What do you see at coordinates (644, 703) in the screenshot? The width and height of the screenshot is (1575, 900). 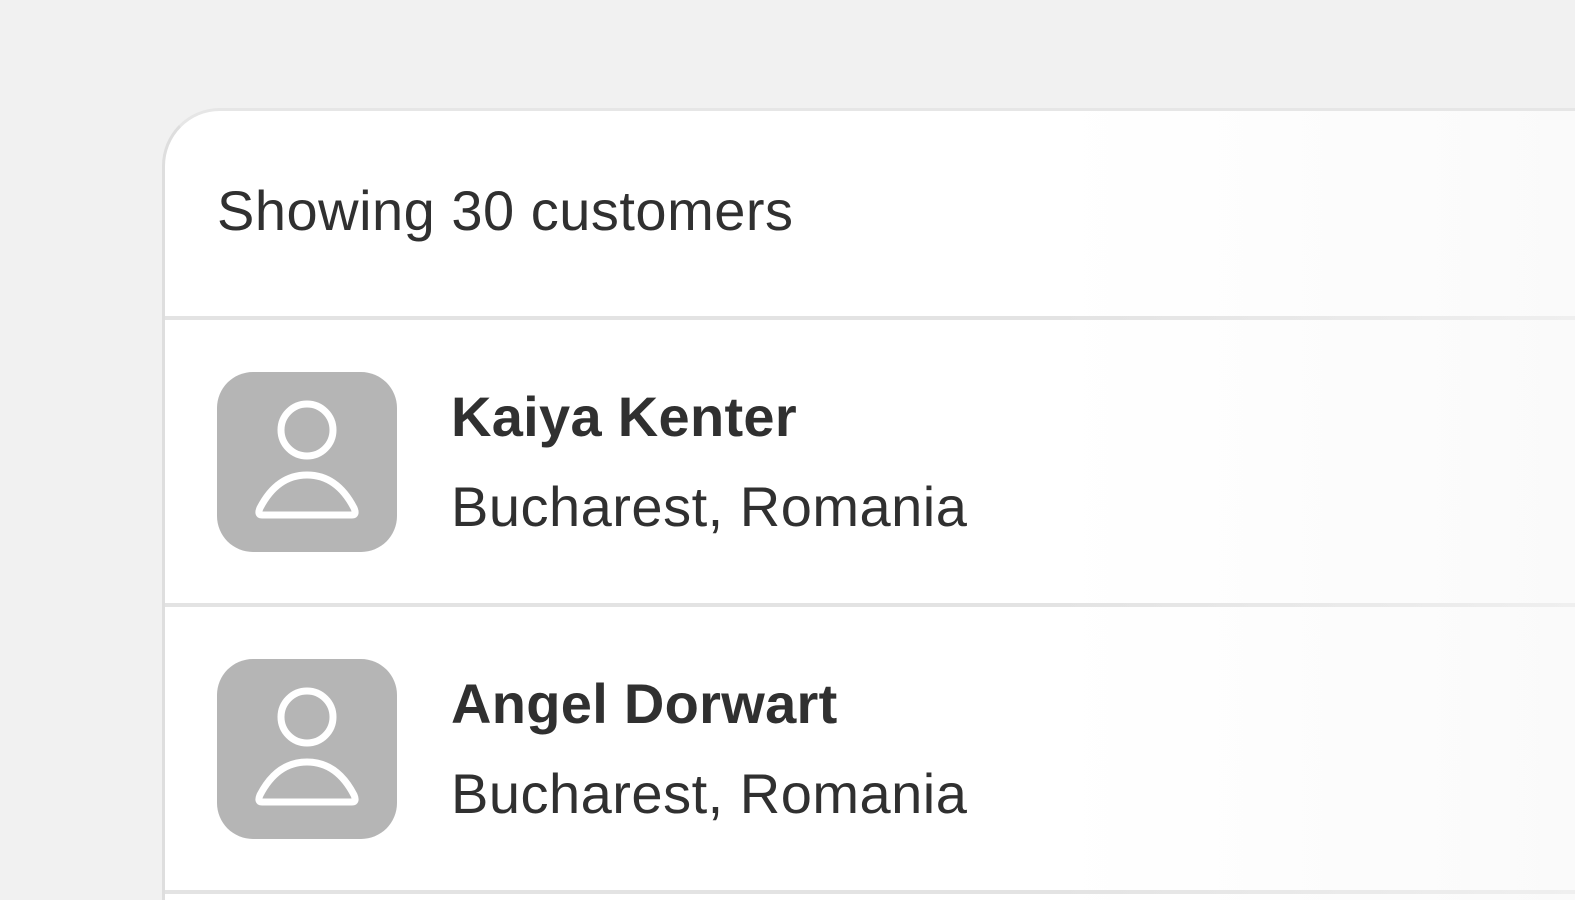 I see `customer-name: Angel Dorwart` at bounding box center [644, 703].